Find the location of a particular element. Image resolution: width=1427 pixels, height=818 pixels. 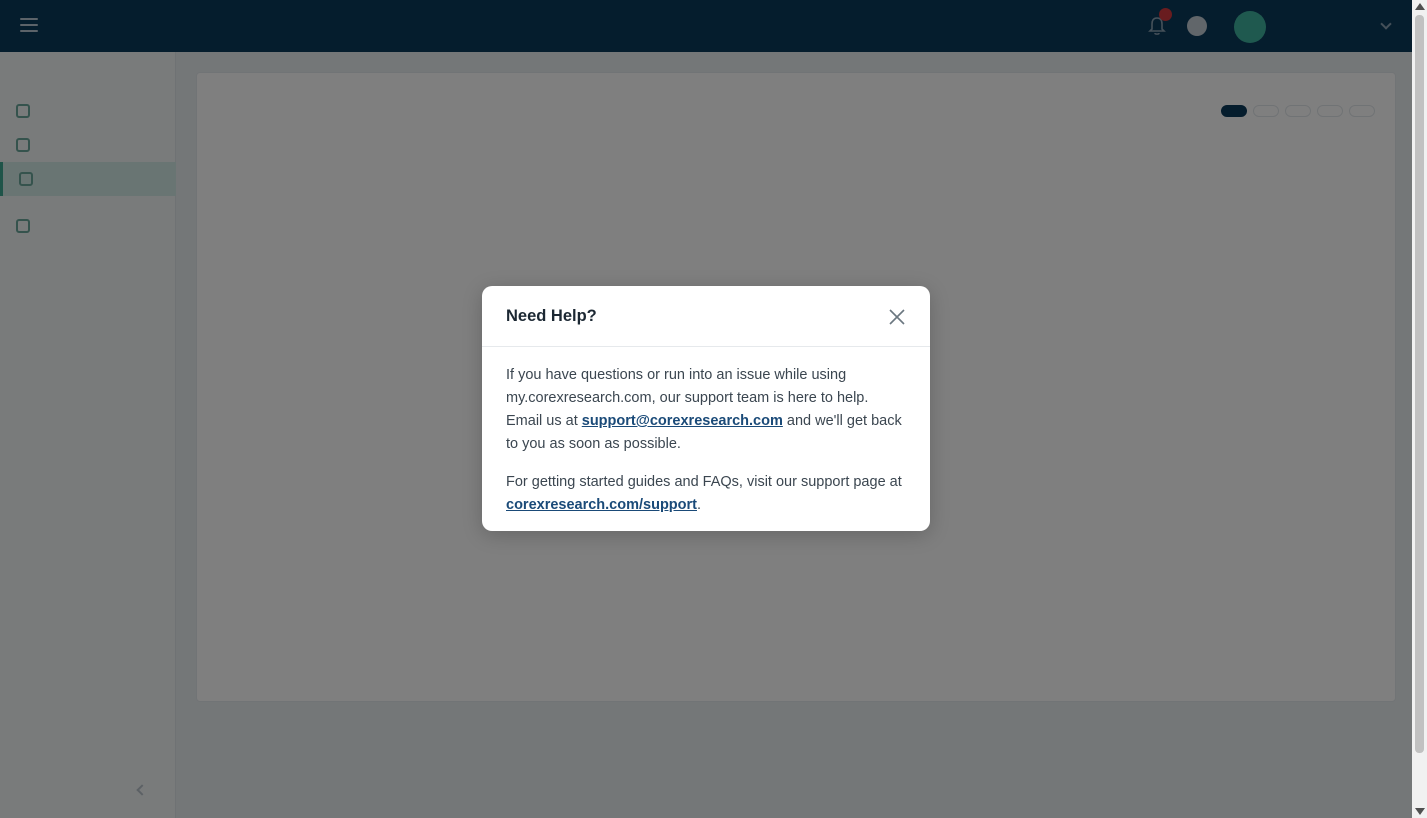

scrollbar is located at coordinates (1419, 409).